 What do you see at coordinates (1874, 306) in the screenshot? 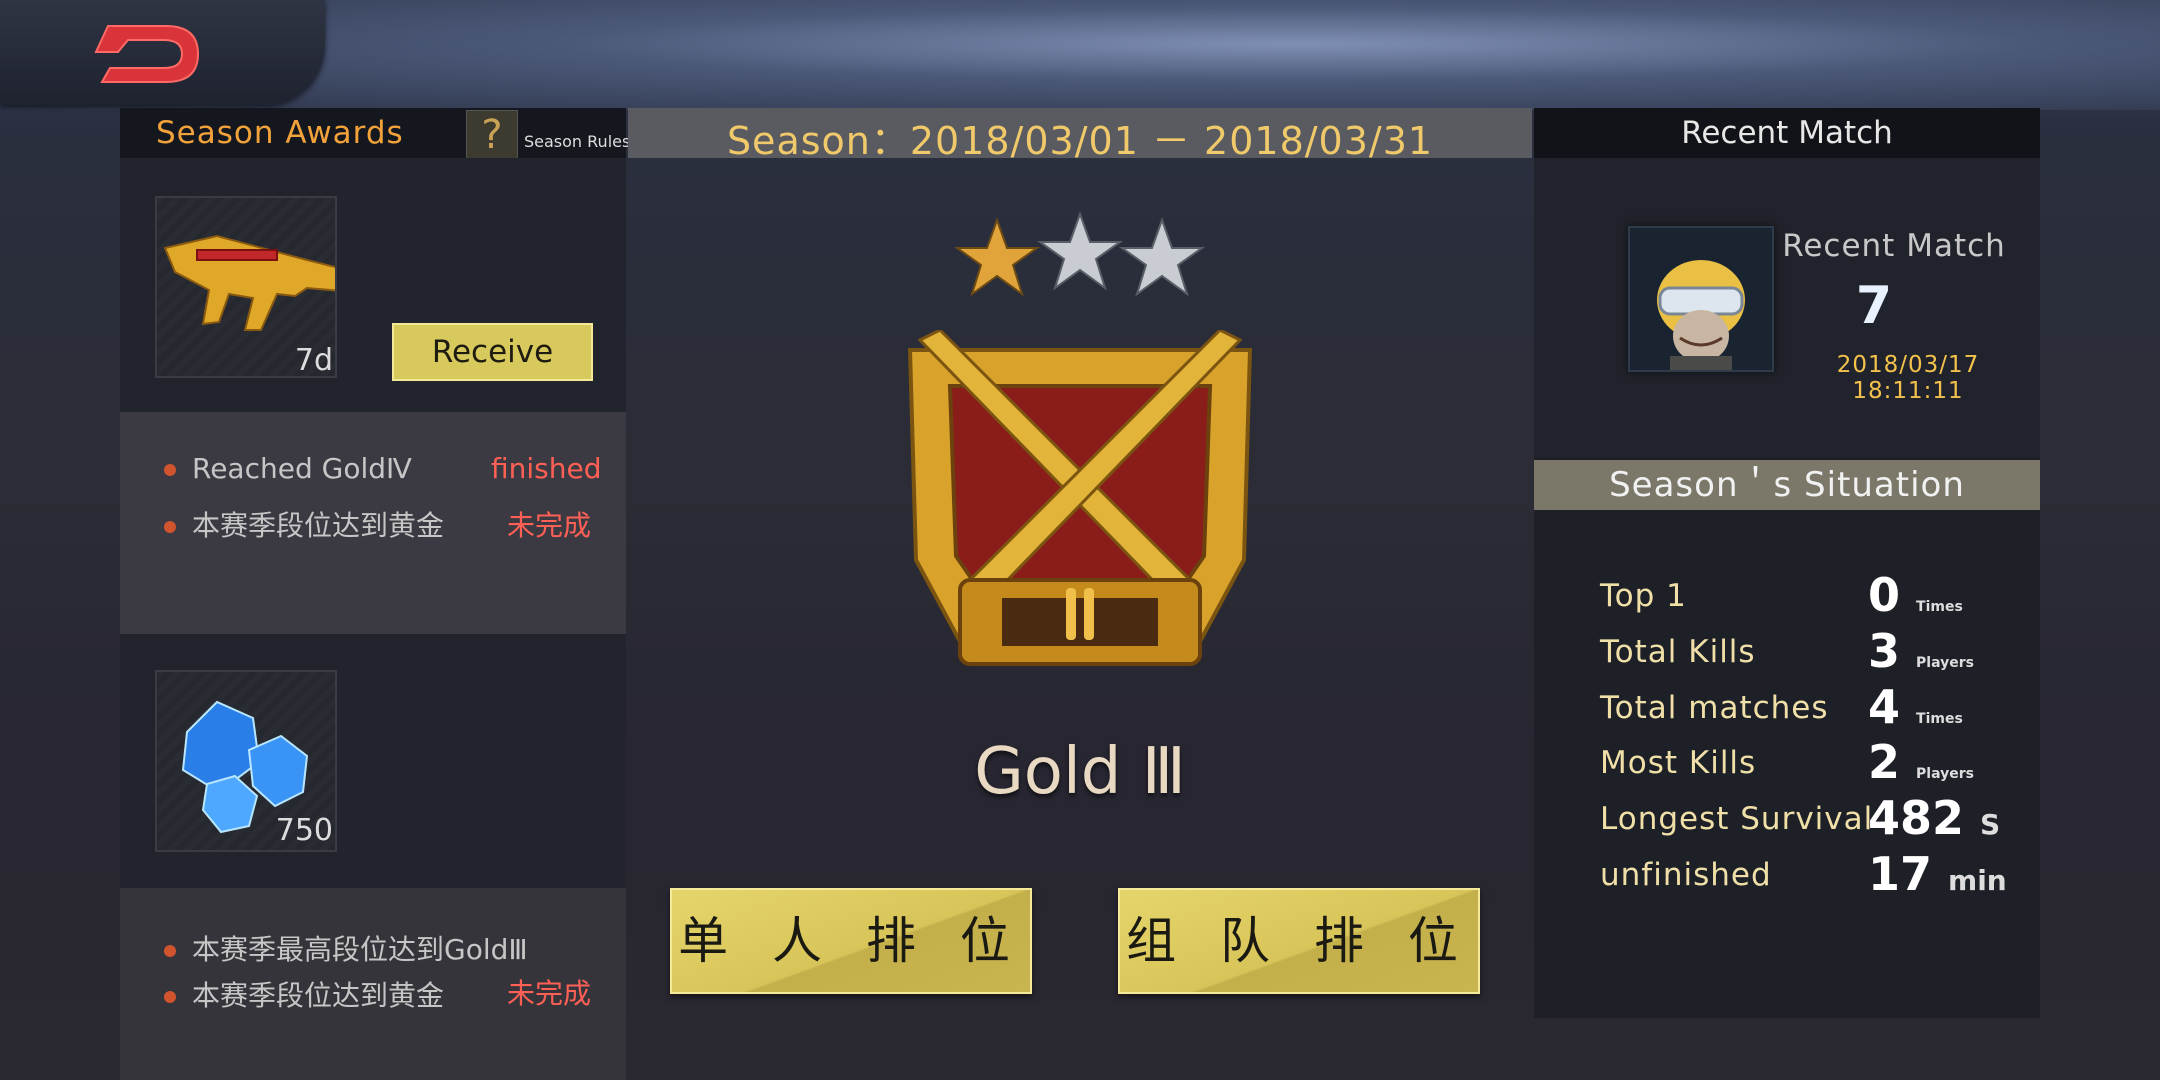
I see `recent-match-rank: 7` at bounding box center [1874, 306].